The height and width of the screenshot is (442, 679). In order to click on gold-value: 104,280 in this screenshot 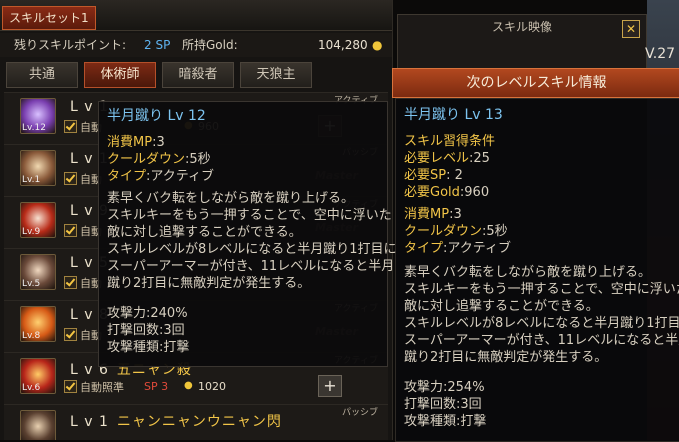, I will do `click(343, 45)`.